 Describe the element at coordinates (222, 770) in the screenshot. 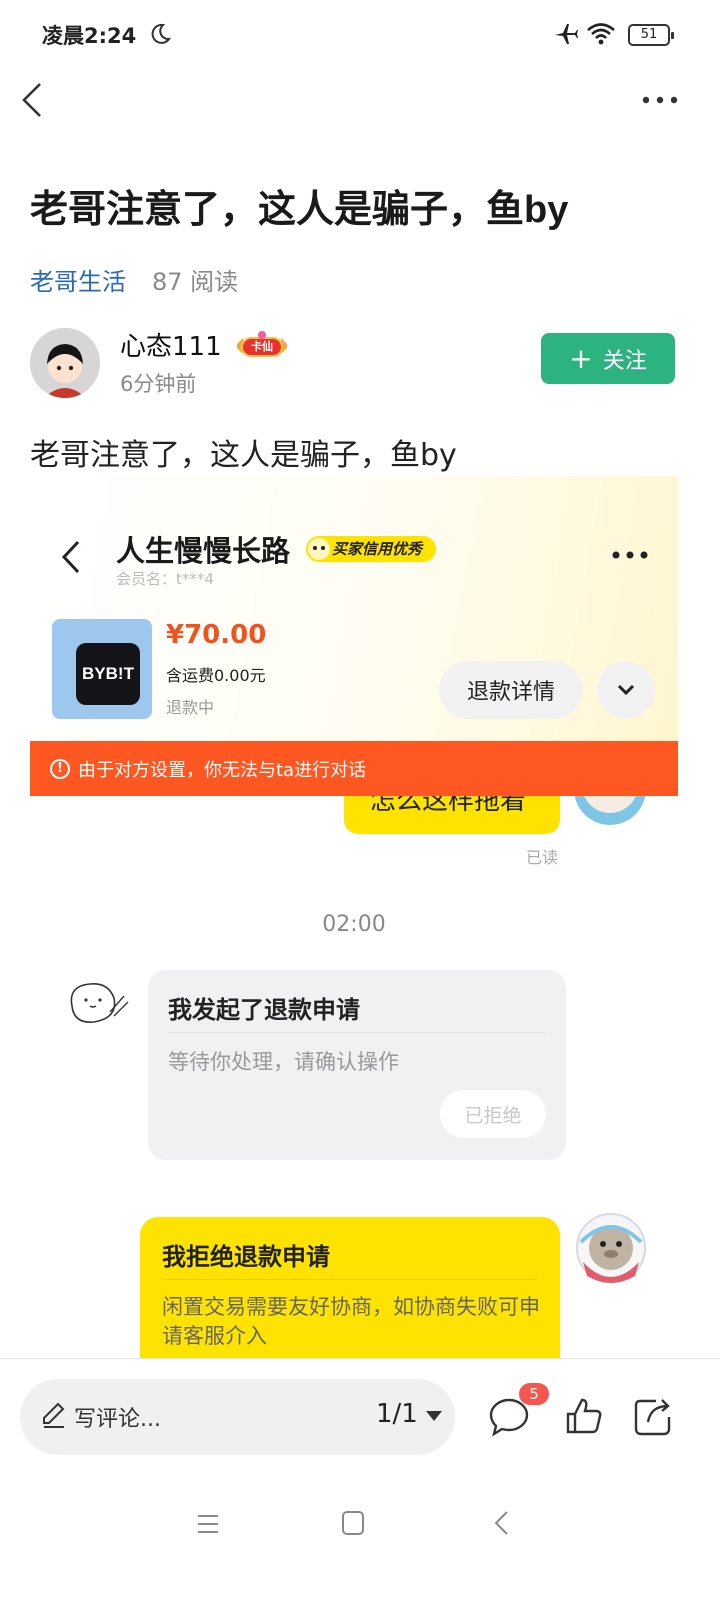

I see `warning-text: 由于对方设置，你无法与ta进行对话` at that location.